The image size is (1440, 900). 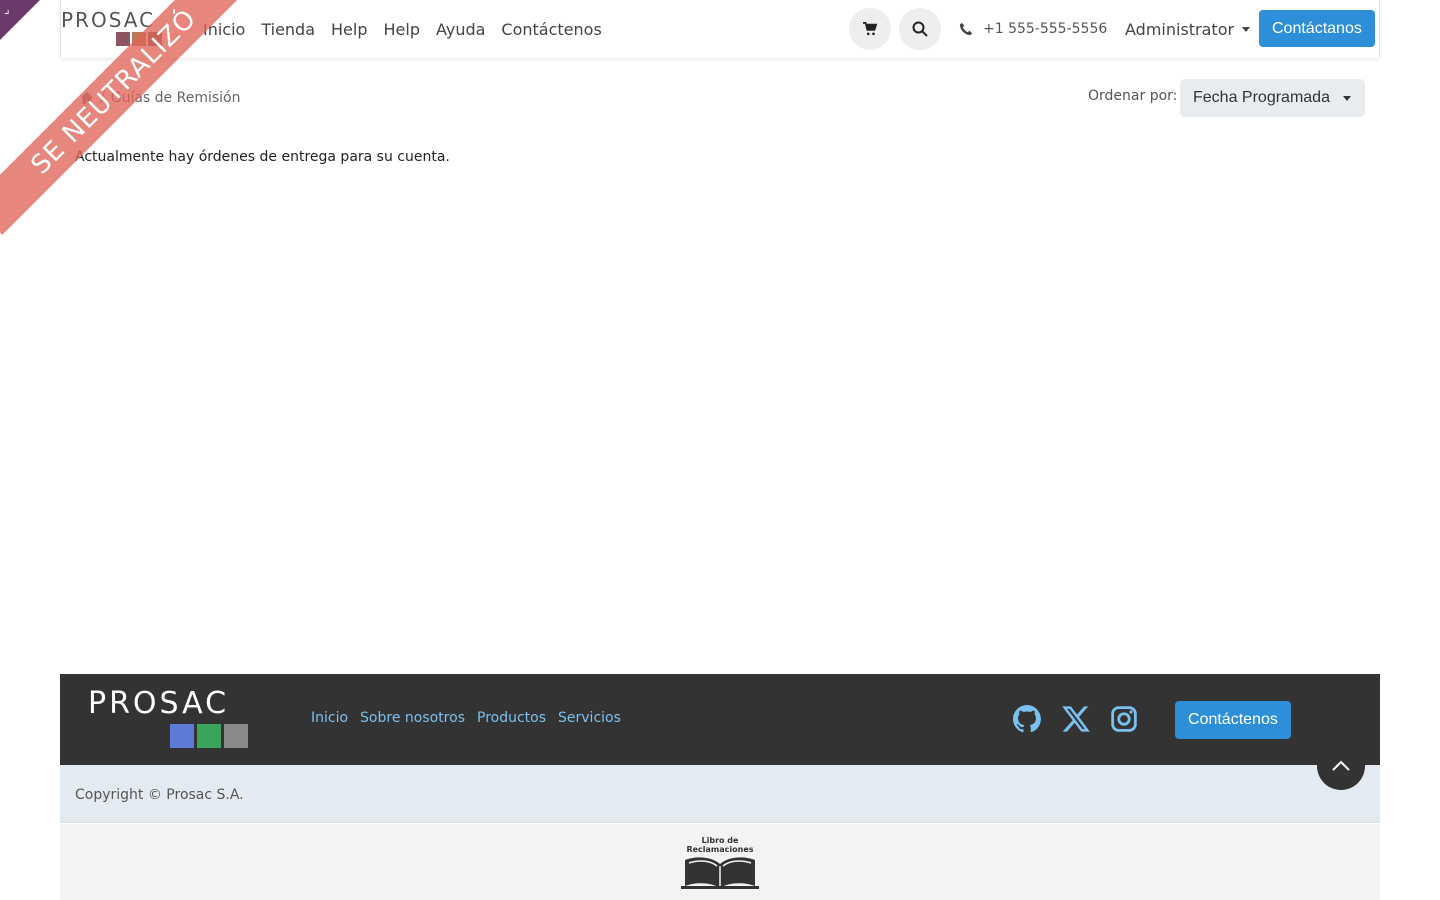 What do you see at coordinates (551, 29) in the screenshot?
I see `nav-contactenos: Contáctenos` at bounding box center [551, 29].